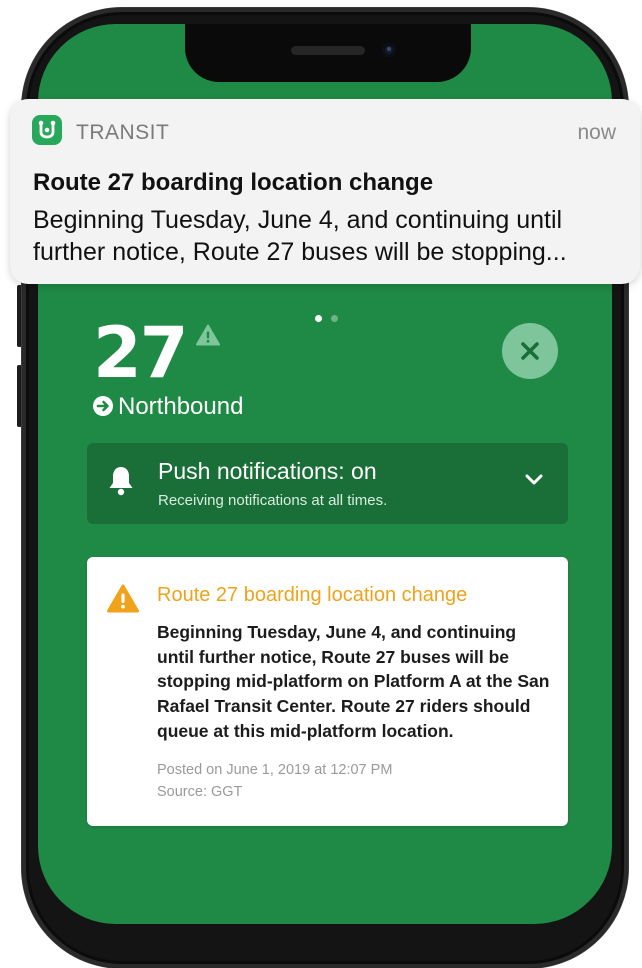 This screenshot has width=642, height=968. Describe the element at coordinates (267, 471) in the screenshot. I see `push-notifications-title: Push notifications: on` at that location.